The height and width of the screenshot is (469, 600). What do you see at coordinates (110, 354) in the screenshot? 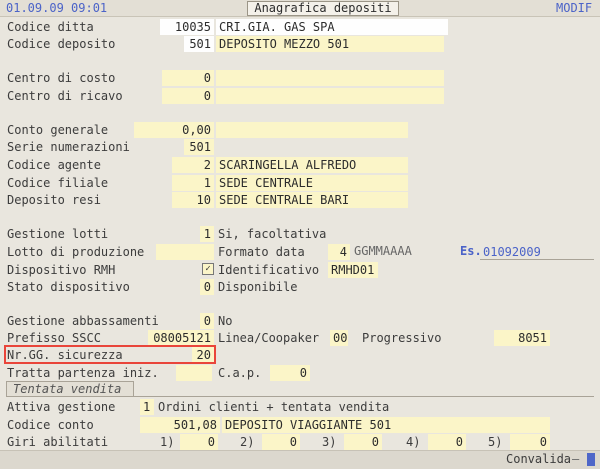
I see `highlight-box` at bounding box center [110, 354].